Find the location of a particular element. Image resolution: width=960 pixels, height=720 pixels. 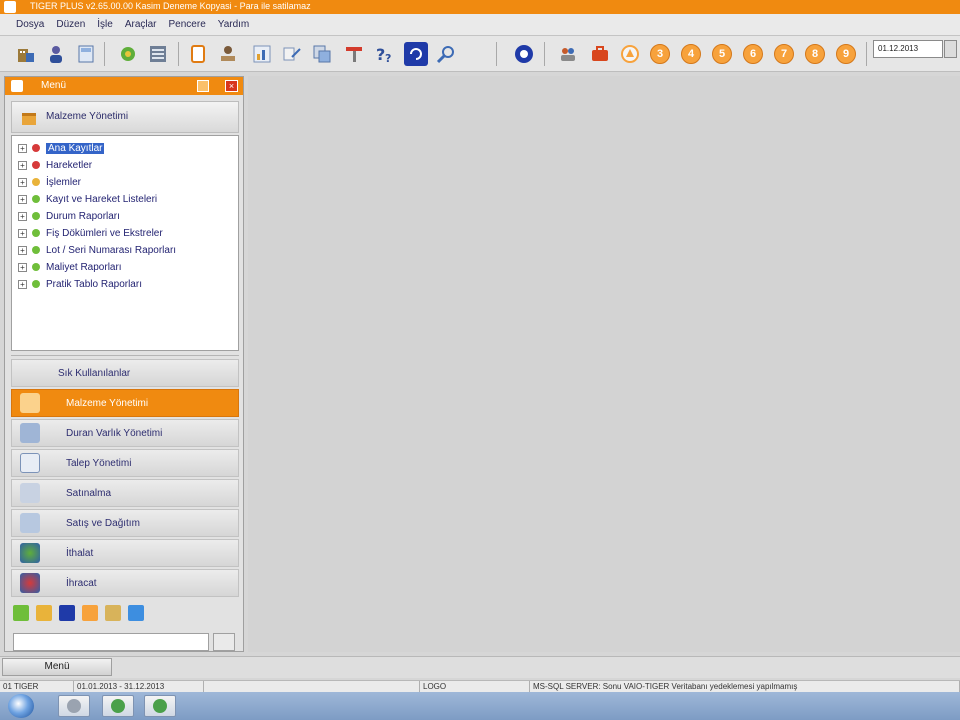

search-icon is located at coordinates (446, 54).